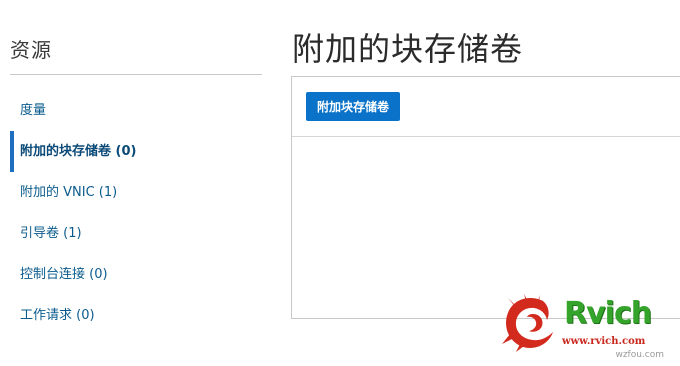  Describe the element at coordinates (136, 315) in the screenshot. I see `sidebar-item-work-requests: 工作请求 (0)` at that location.